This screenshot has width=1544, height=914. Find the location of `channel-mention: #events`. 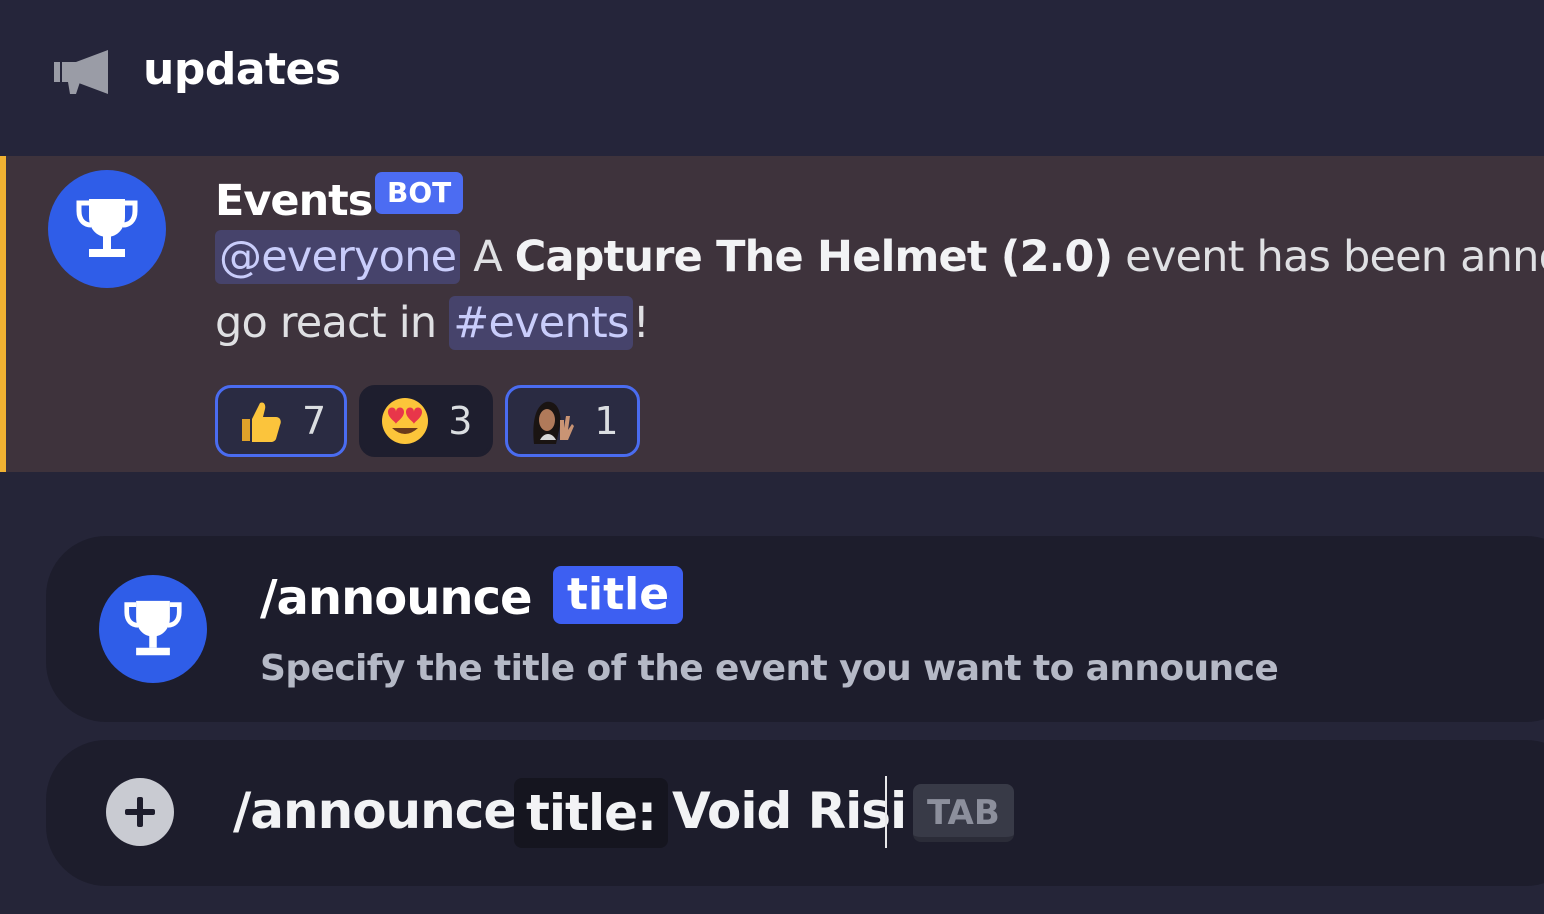

channel-mention: #events is located at coordinates (541, 323).